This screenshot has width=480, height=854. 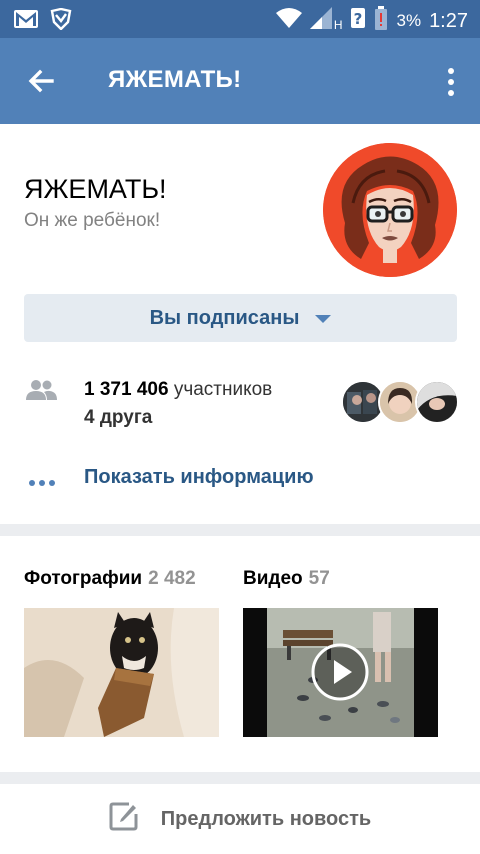 I want to click on suggest-news-label: Предложить новость, so click(x=266, y=818).